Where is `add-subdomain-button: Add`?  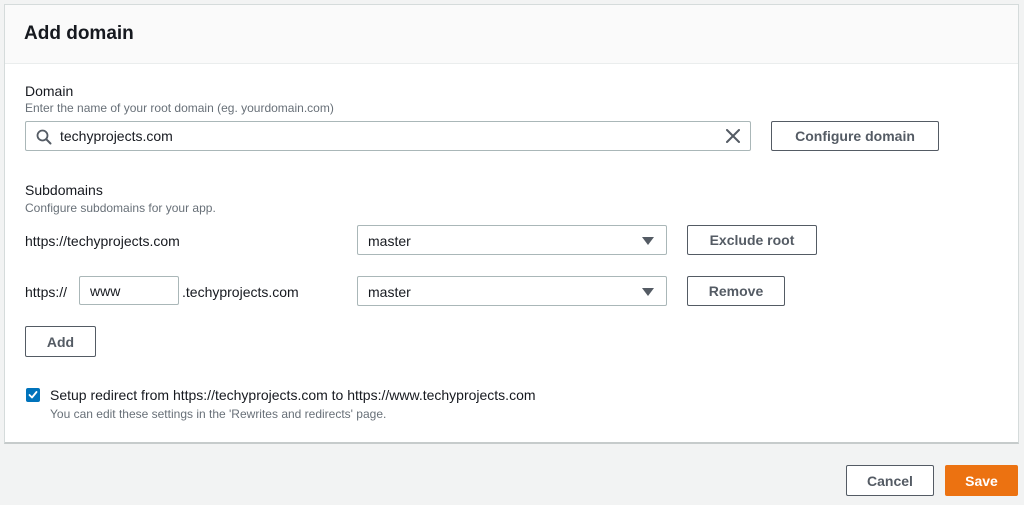
add-subdomain-button: Add is located at coordinates (60, 341).